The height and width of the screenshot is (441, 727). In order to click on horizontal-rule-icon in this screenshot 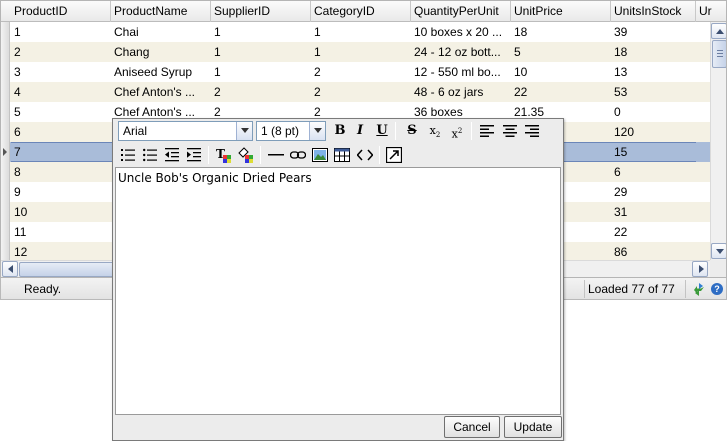, I will do `click(276, 155)`.